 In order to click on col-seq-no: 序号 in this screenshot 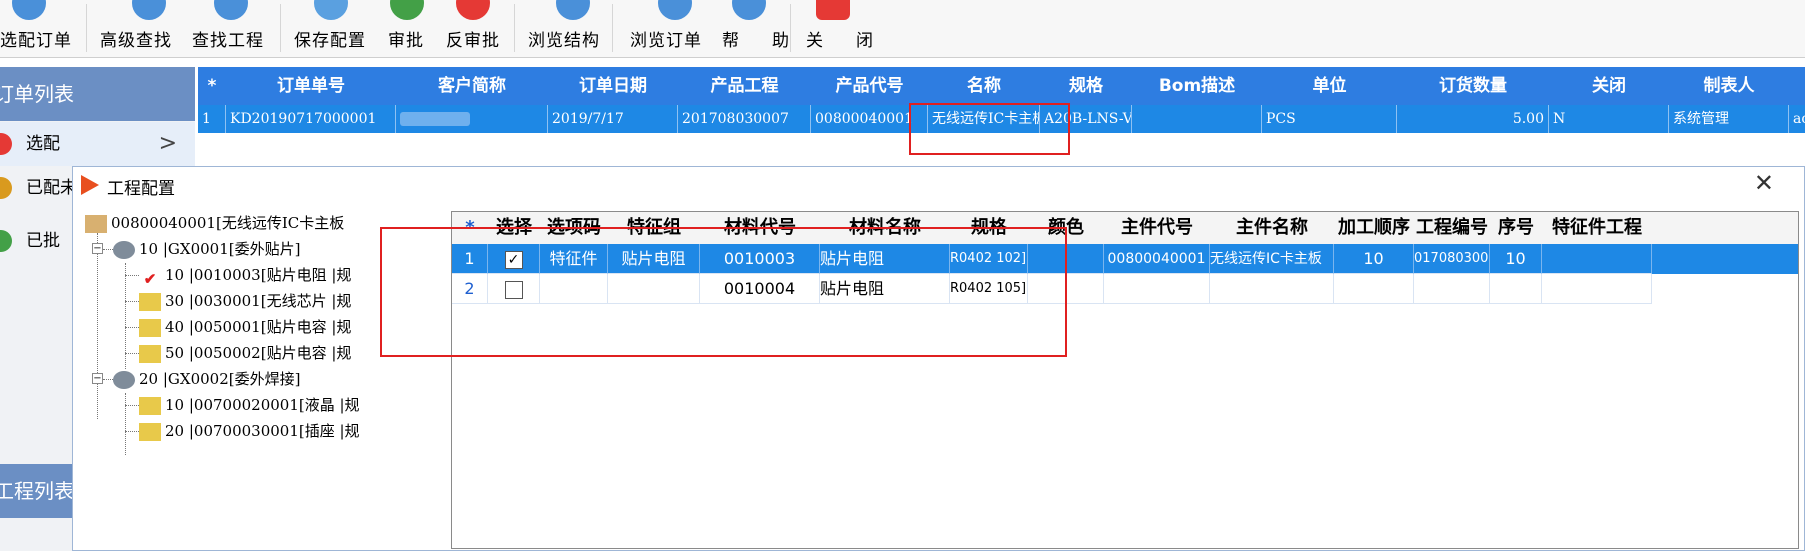, I will do `click(1516, 228)`.